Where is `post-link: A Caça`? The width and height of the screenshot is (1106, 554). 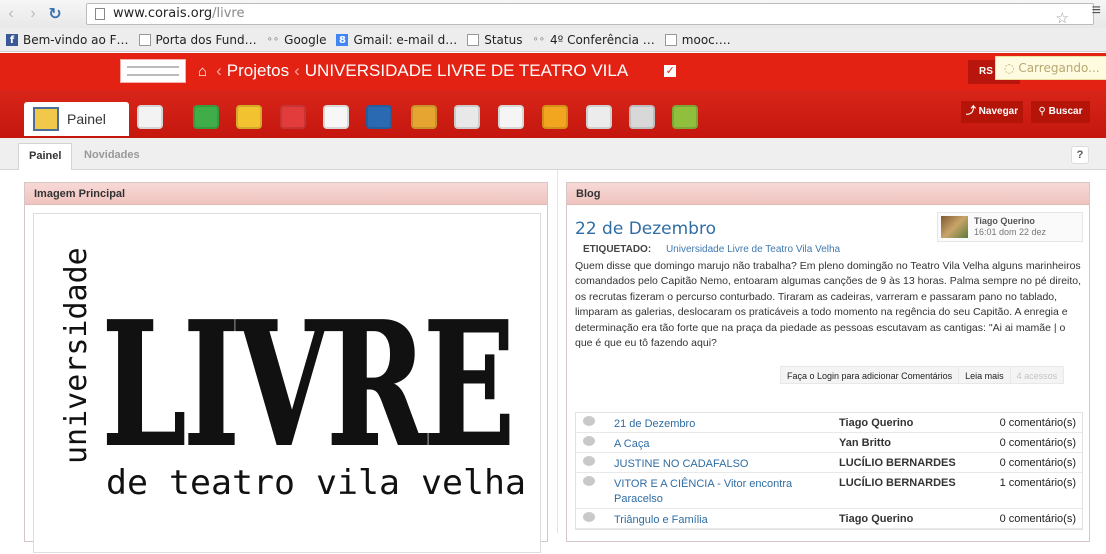 post-link: A Caça is located at coordinates (719, 444).